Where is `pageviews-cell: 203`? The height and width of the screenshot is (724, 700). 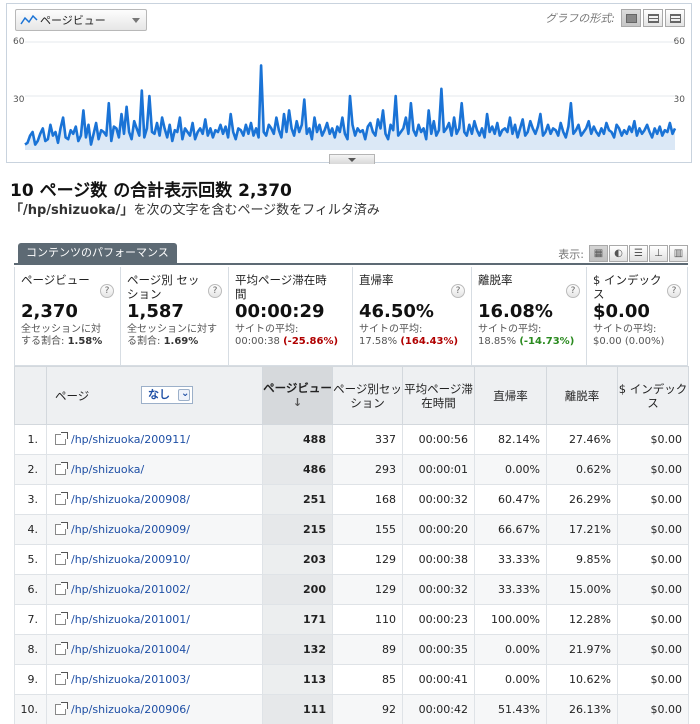
pageviews-cell: 203 is located at coordinates (297, 559).